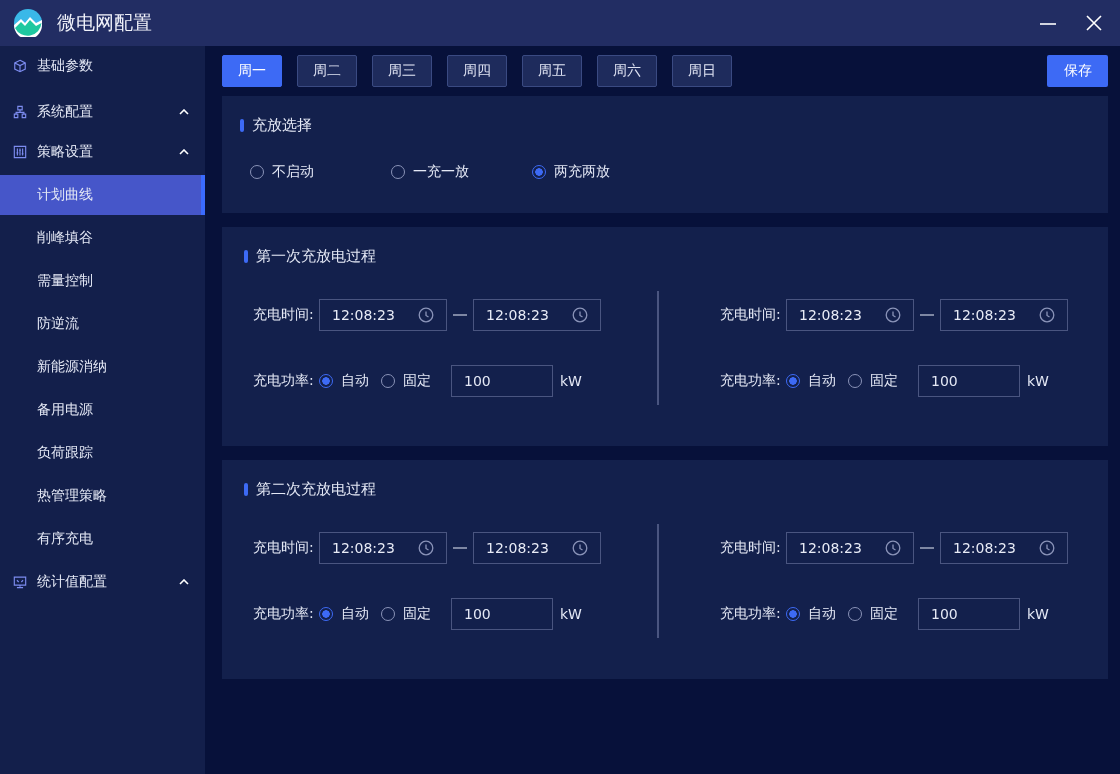 The width and height of the screenshot is (1120, 774). I want to click on sidebar-item: 策略设置, so click(102, 152).